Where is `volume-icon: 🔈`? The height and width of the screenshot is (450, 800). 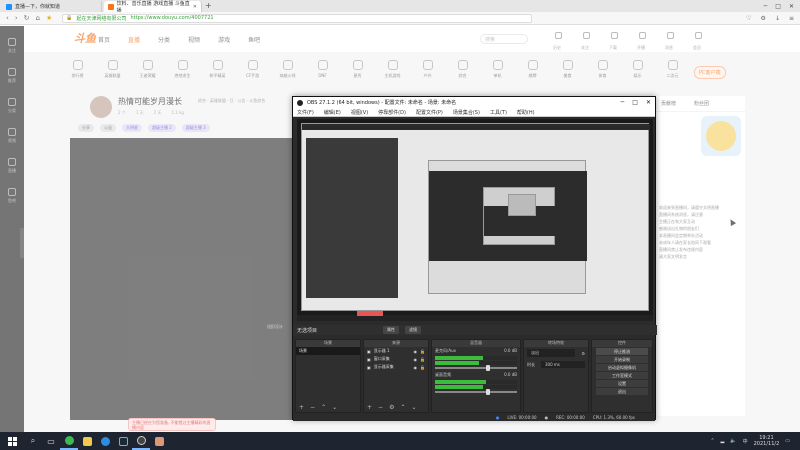 volume-icon: 🔈 is located at coordinates (733, 441).